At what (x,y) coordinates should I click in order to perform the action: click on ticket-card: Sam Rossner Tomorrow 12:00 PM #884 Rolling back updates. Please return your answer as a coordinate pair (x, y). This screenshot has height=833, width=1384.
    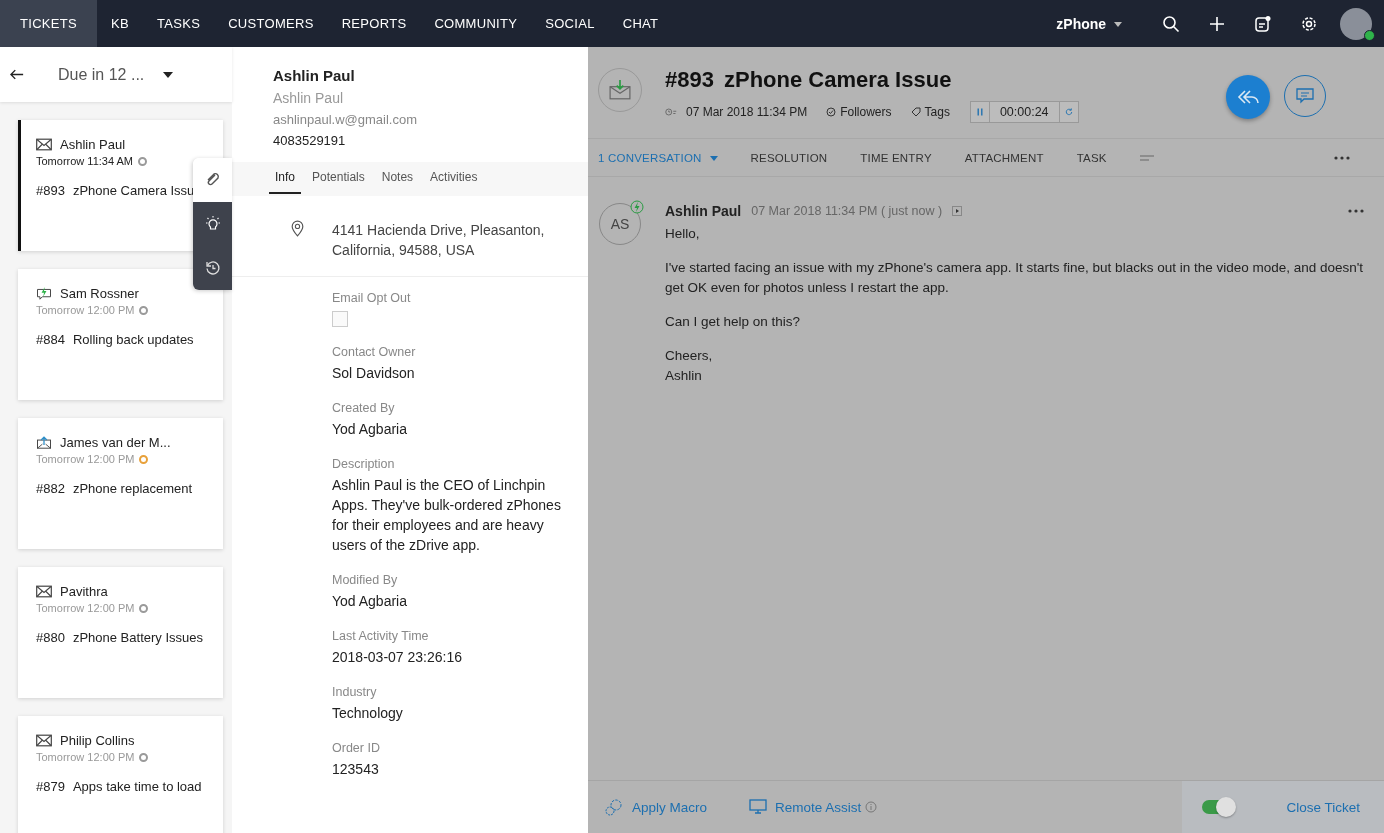
    Looking at the image, I should click on (120, 334).